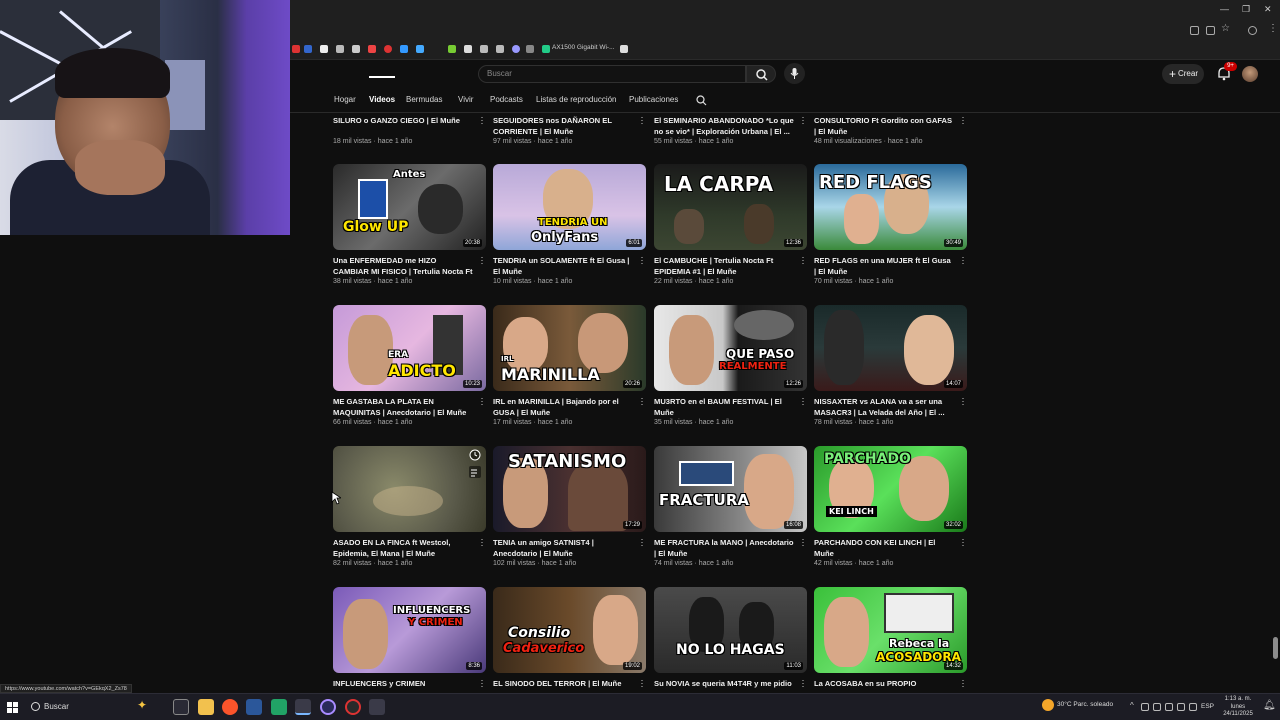 This screenshot has width=1280, height=720. Describe the element at coordinates (563, 683) in the screenshot. I see `video-title: EL SINODO DEL TERROR | El Muñe` at that location.